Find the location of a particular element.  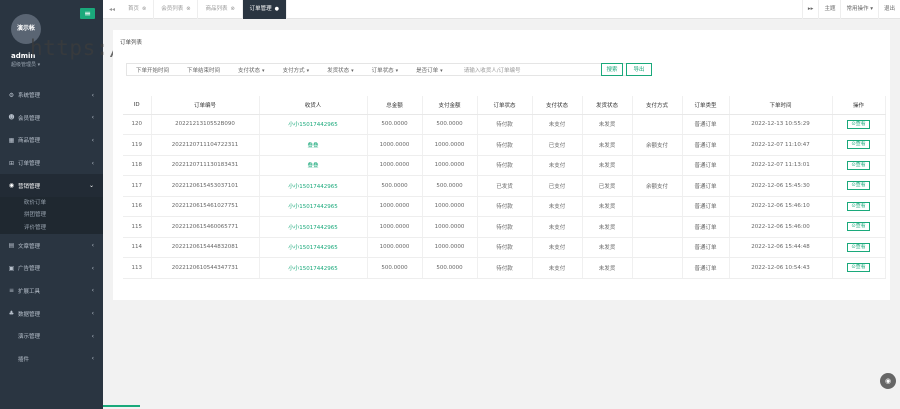

keyword-input: 请输入收货人/订单编号 is located at coordinates (491, 70).